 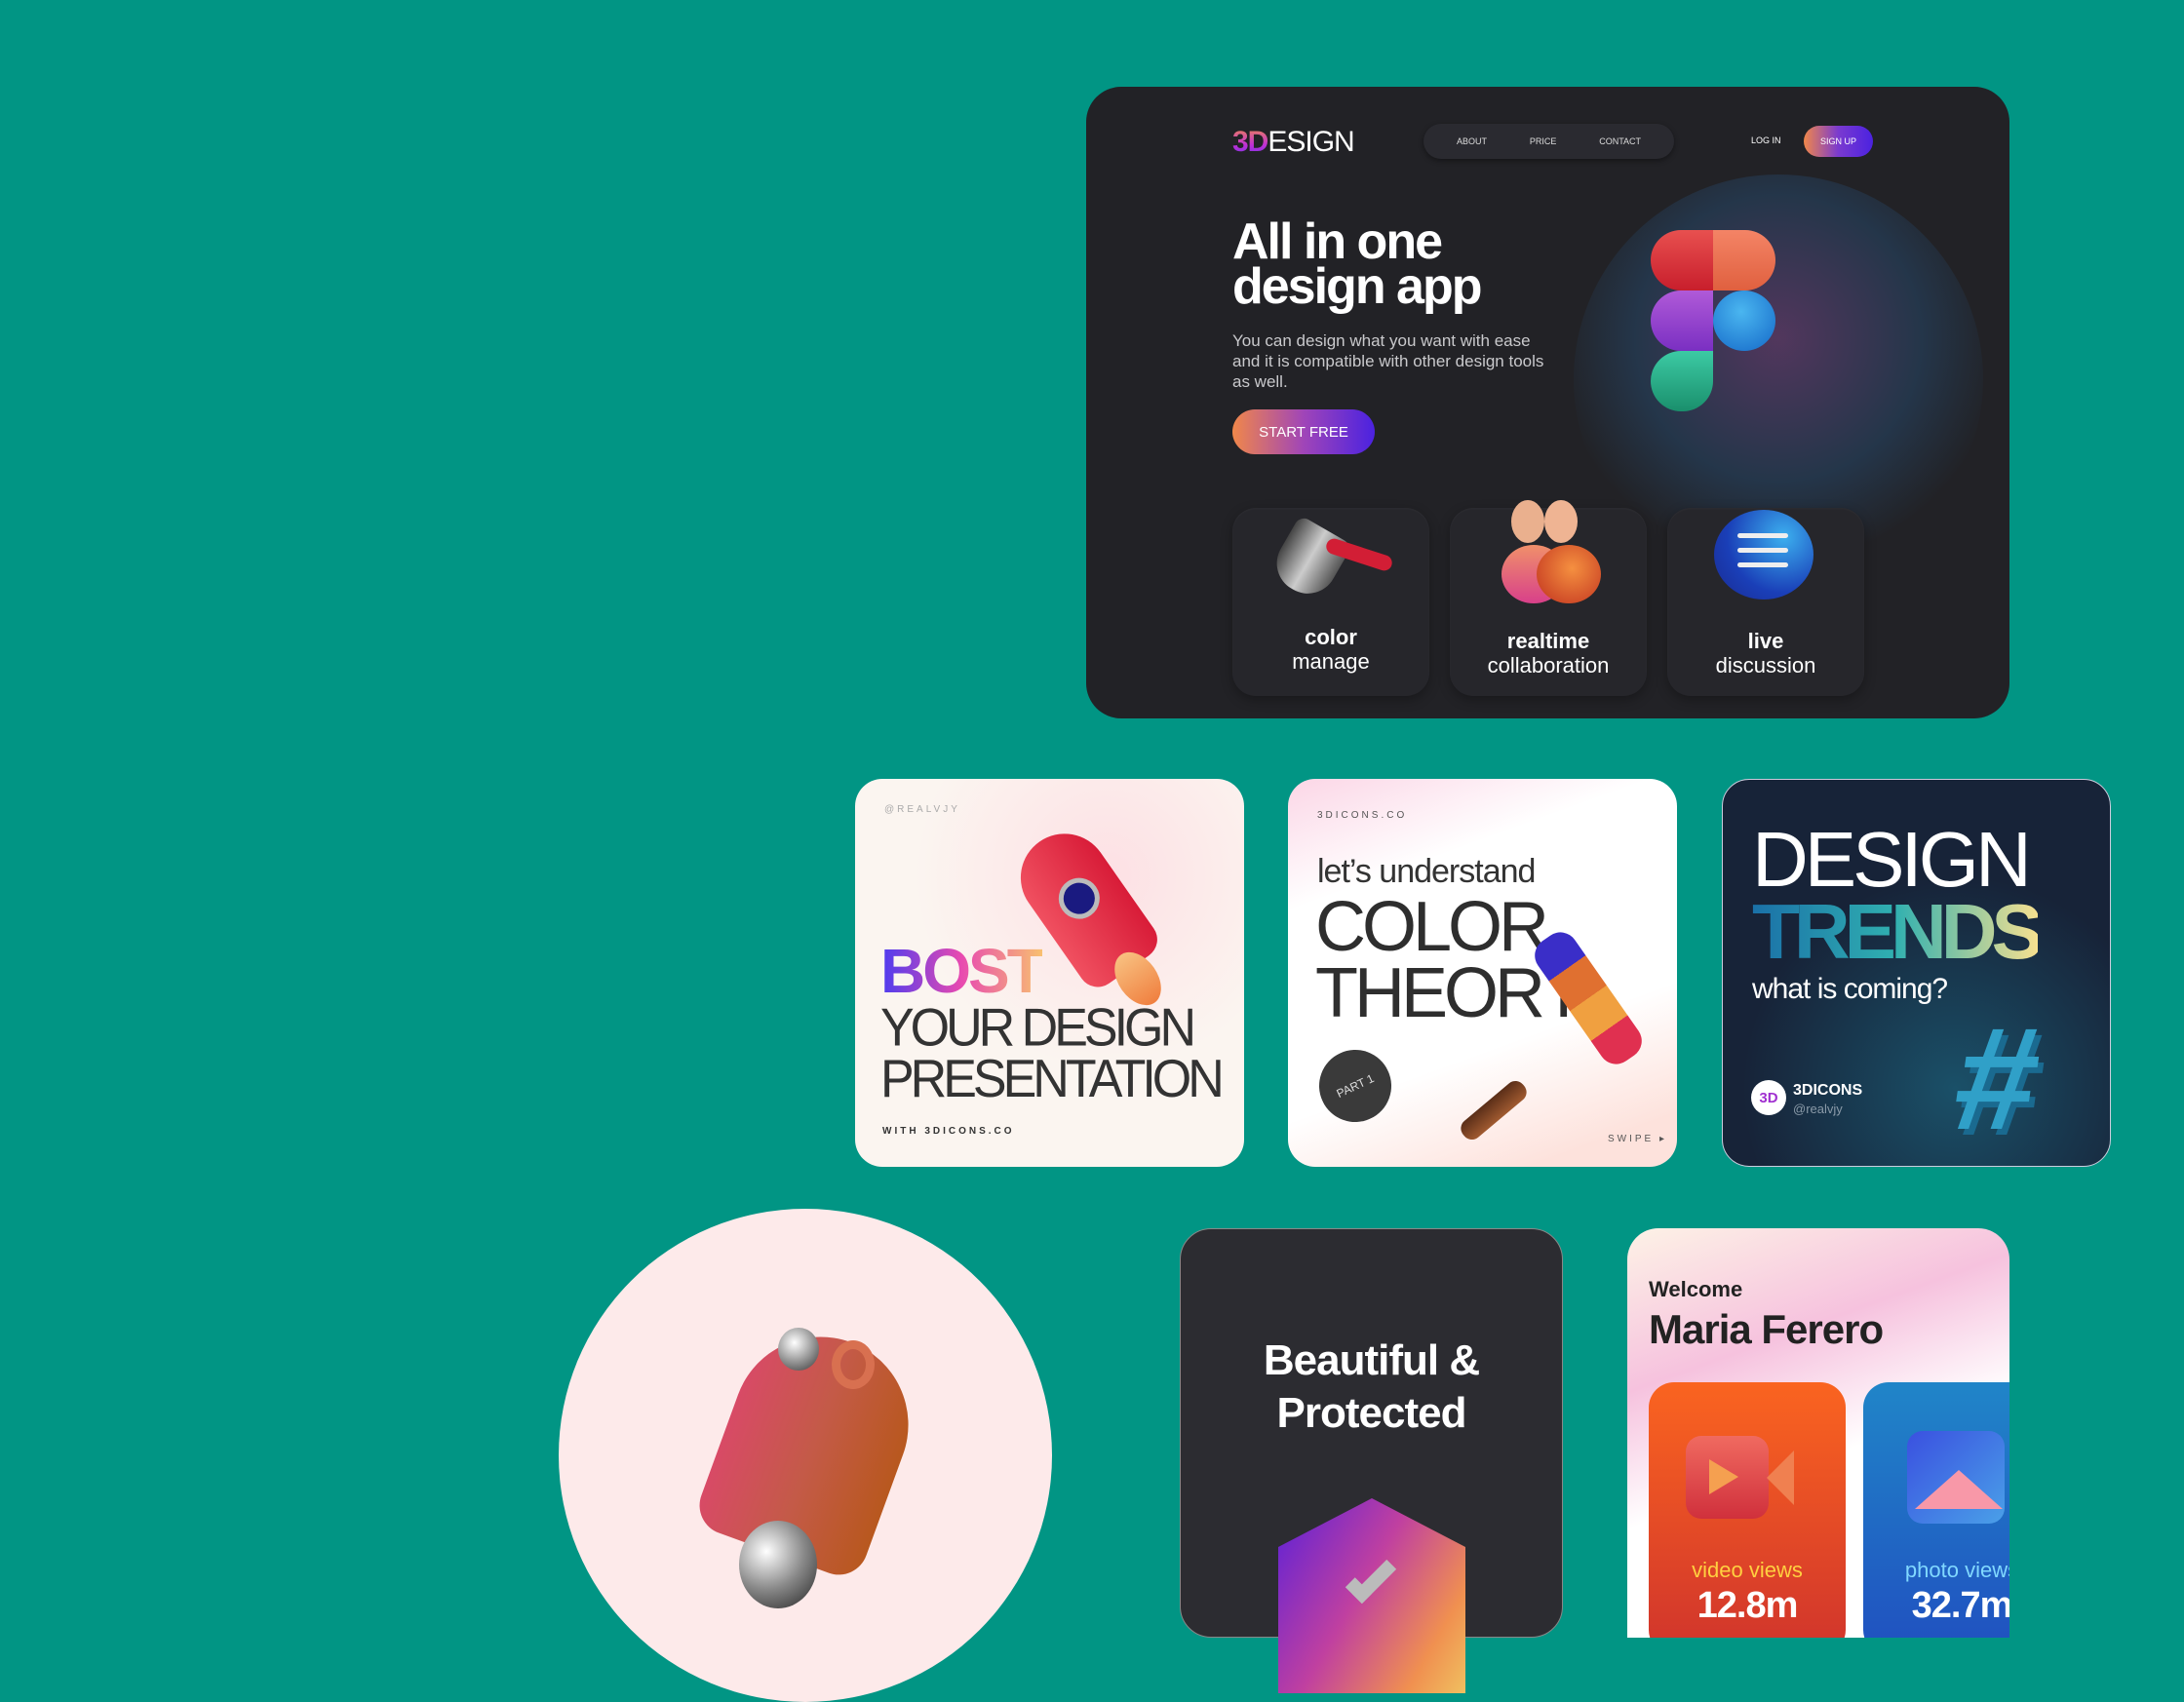 I want to click on part-badge: PART 1, so click(x=1355, y=1086).